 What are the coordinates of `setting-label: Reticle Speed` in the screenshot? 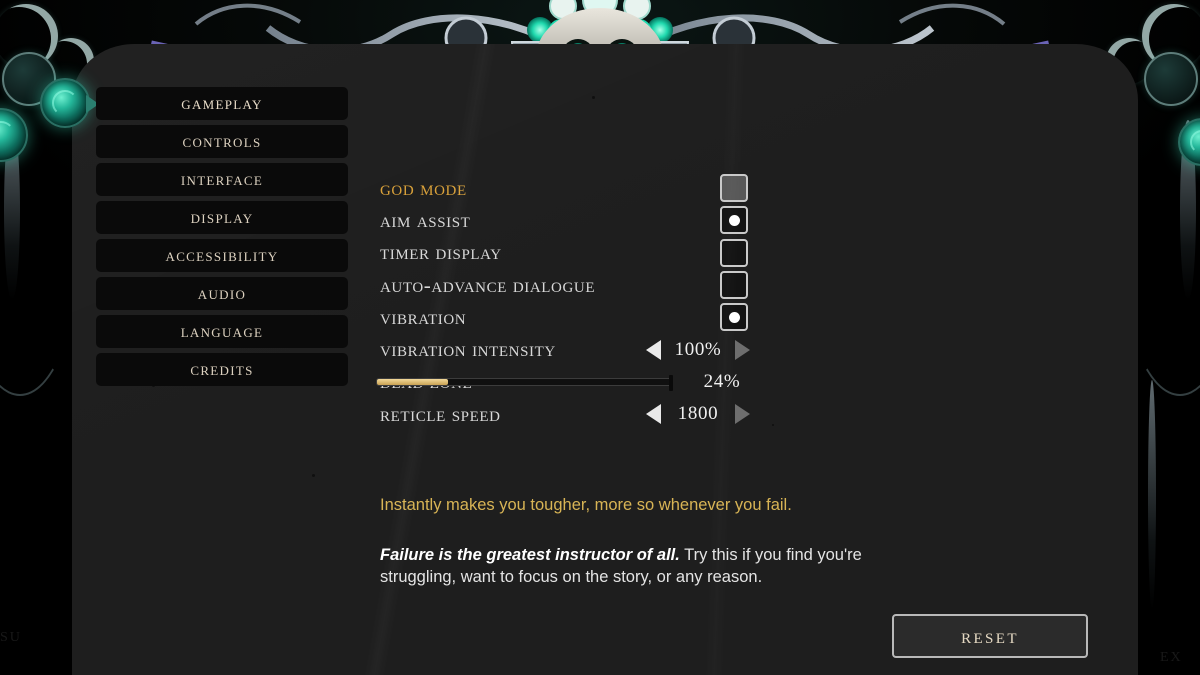 It's located at (440, 413).